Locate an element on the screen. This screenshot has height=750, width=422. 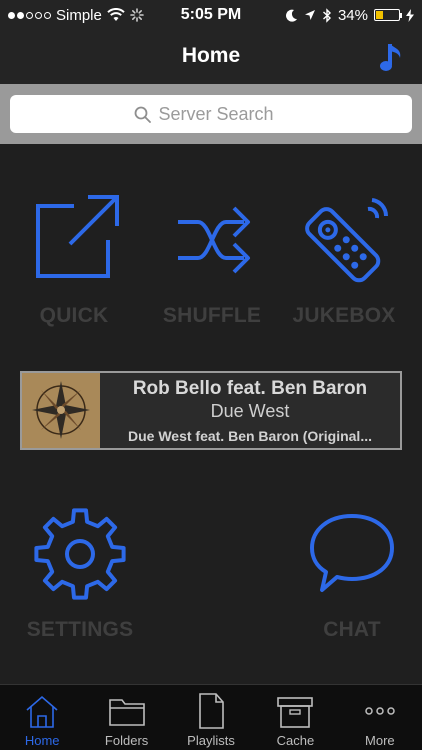
tab-home-label: Home is located at coordinates (42, 740).